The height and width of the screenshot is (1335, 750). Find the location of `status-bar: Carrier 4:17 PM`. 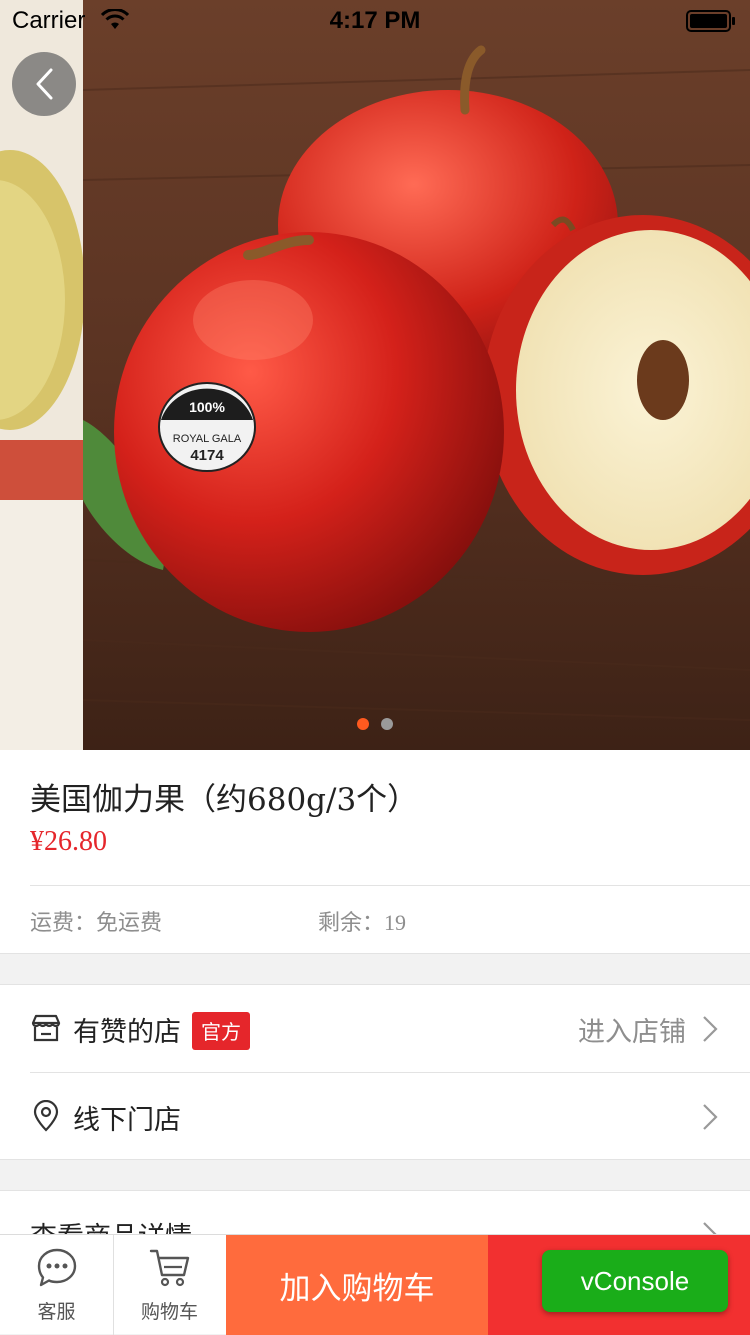

status-bar: Carrier 4:17 PM is located at coordinates (375, 20).